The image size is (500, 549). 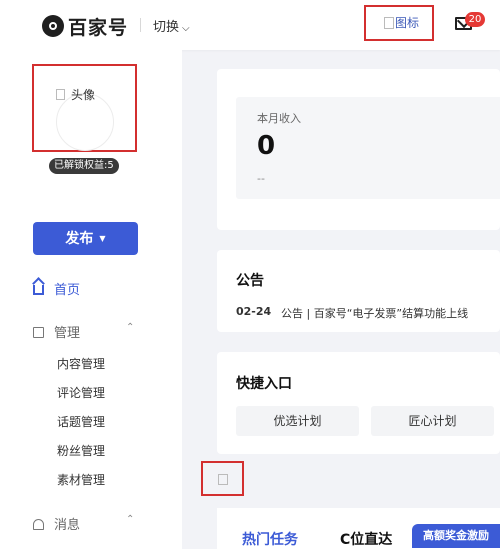 What do you see at coordinates (81, 363) in the screenshot?
I see `sidebar-item-content: 内容管理` at bounding box center [81, 363].